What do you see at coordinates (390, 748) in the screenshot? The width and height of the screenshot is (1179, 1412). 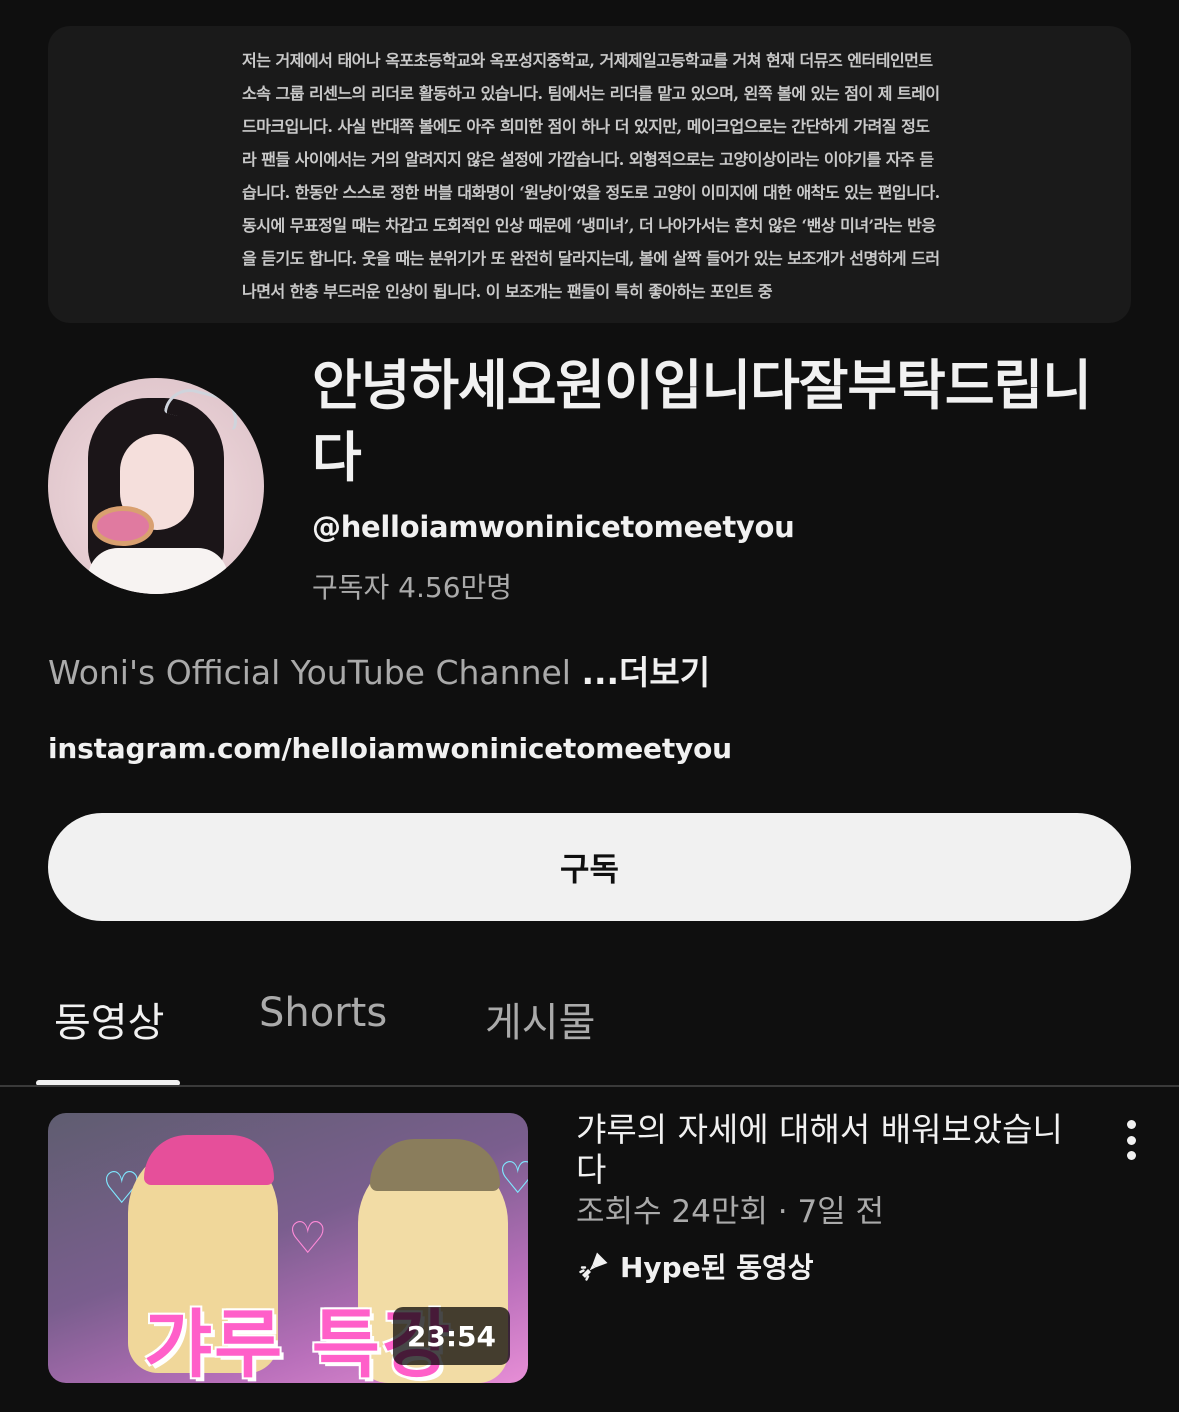 I see `channel-external-link: instagram.com/helloiamwoninicetomeetyou` at bounding box center [390, 748].